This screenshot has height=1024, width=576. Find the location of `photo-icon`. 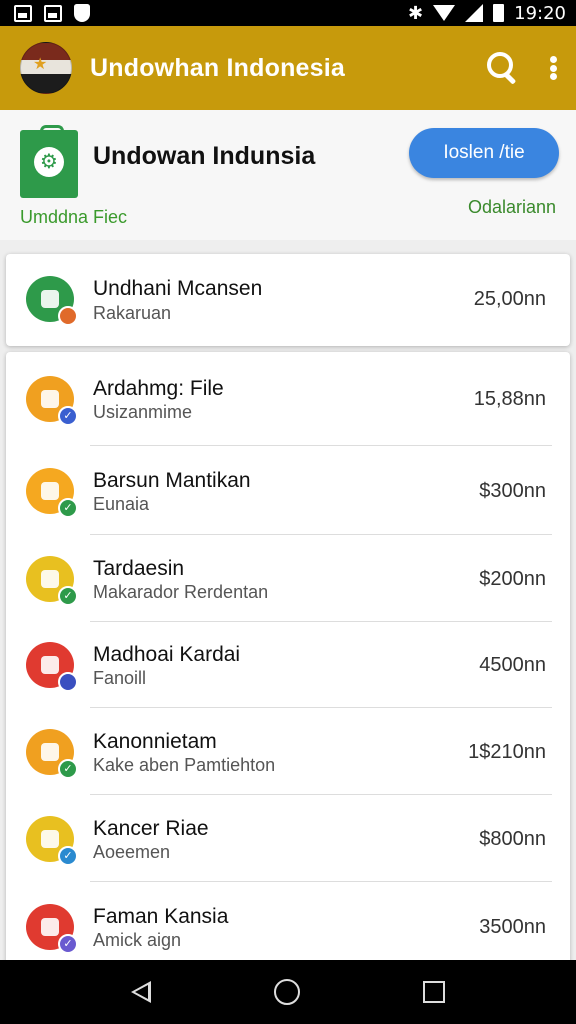

photo-icon is located at coordinates (53, 13).